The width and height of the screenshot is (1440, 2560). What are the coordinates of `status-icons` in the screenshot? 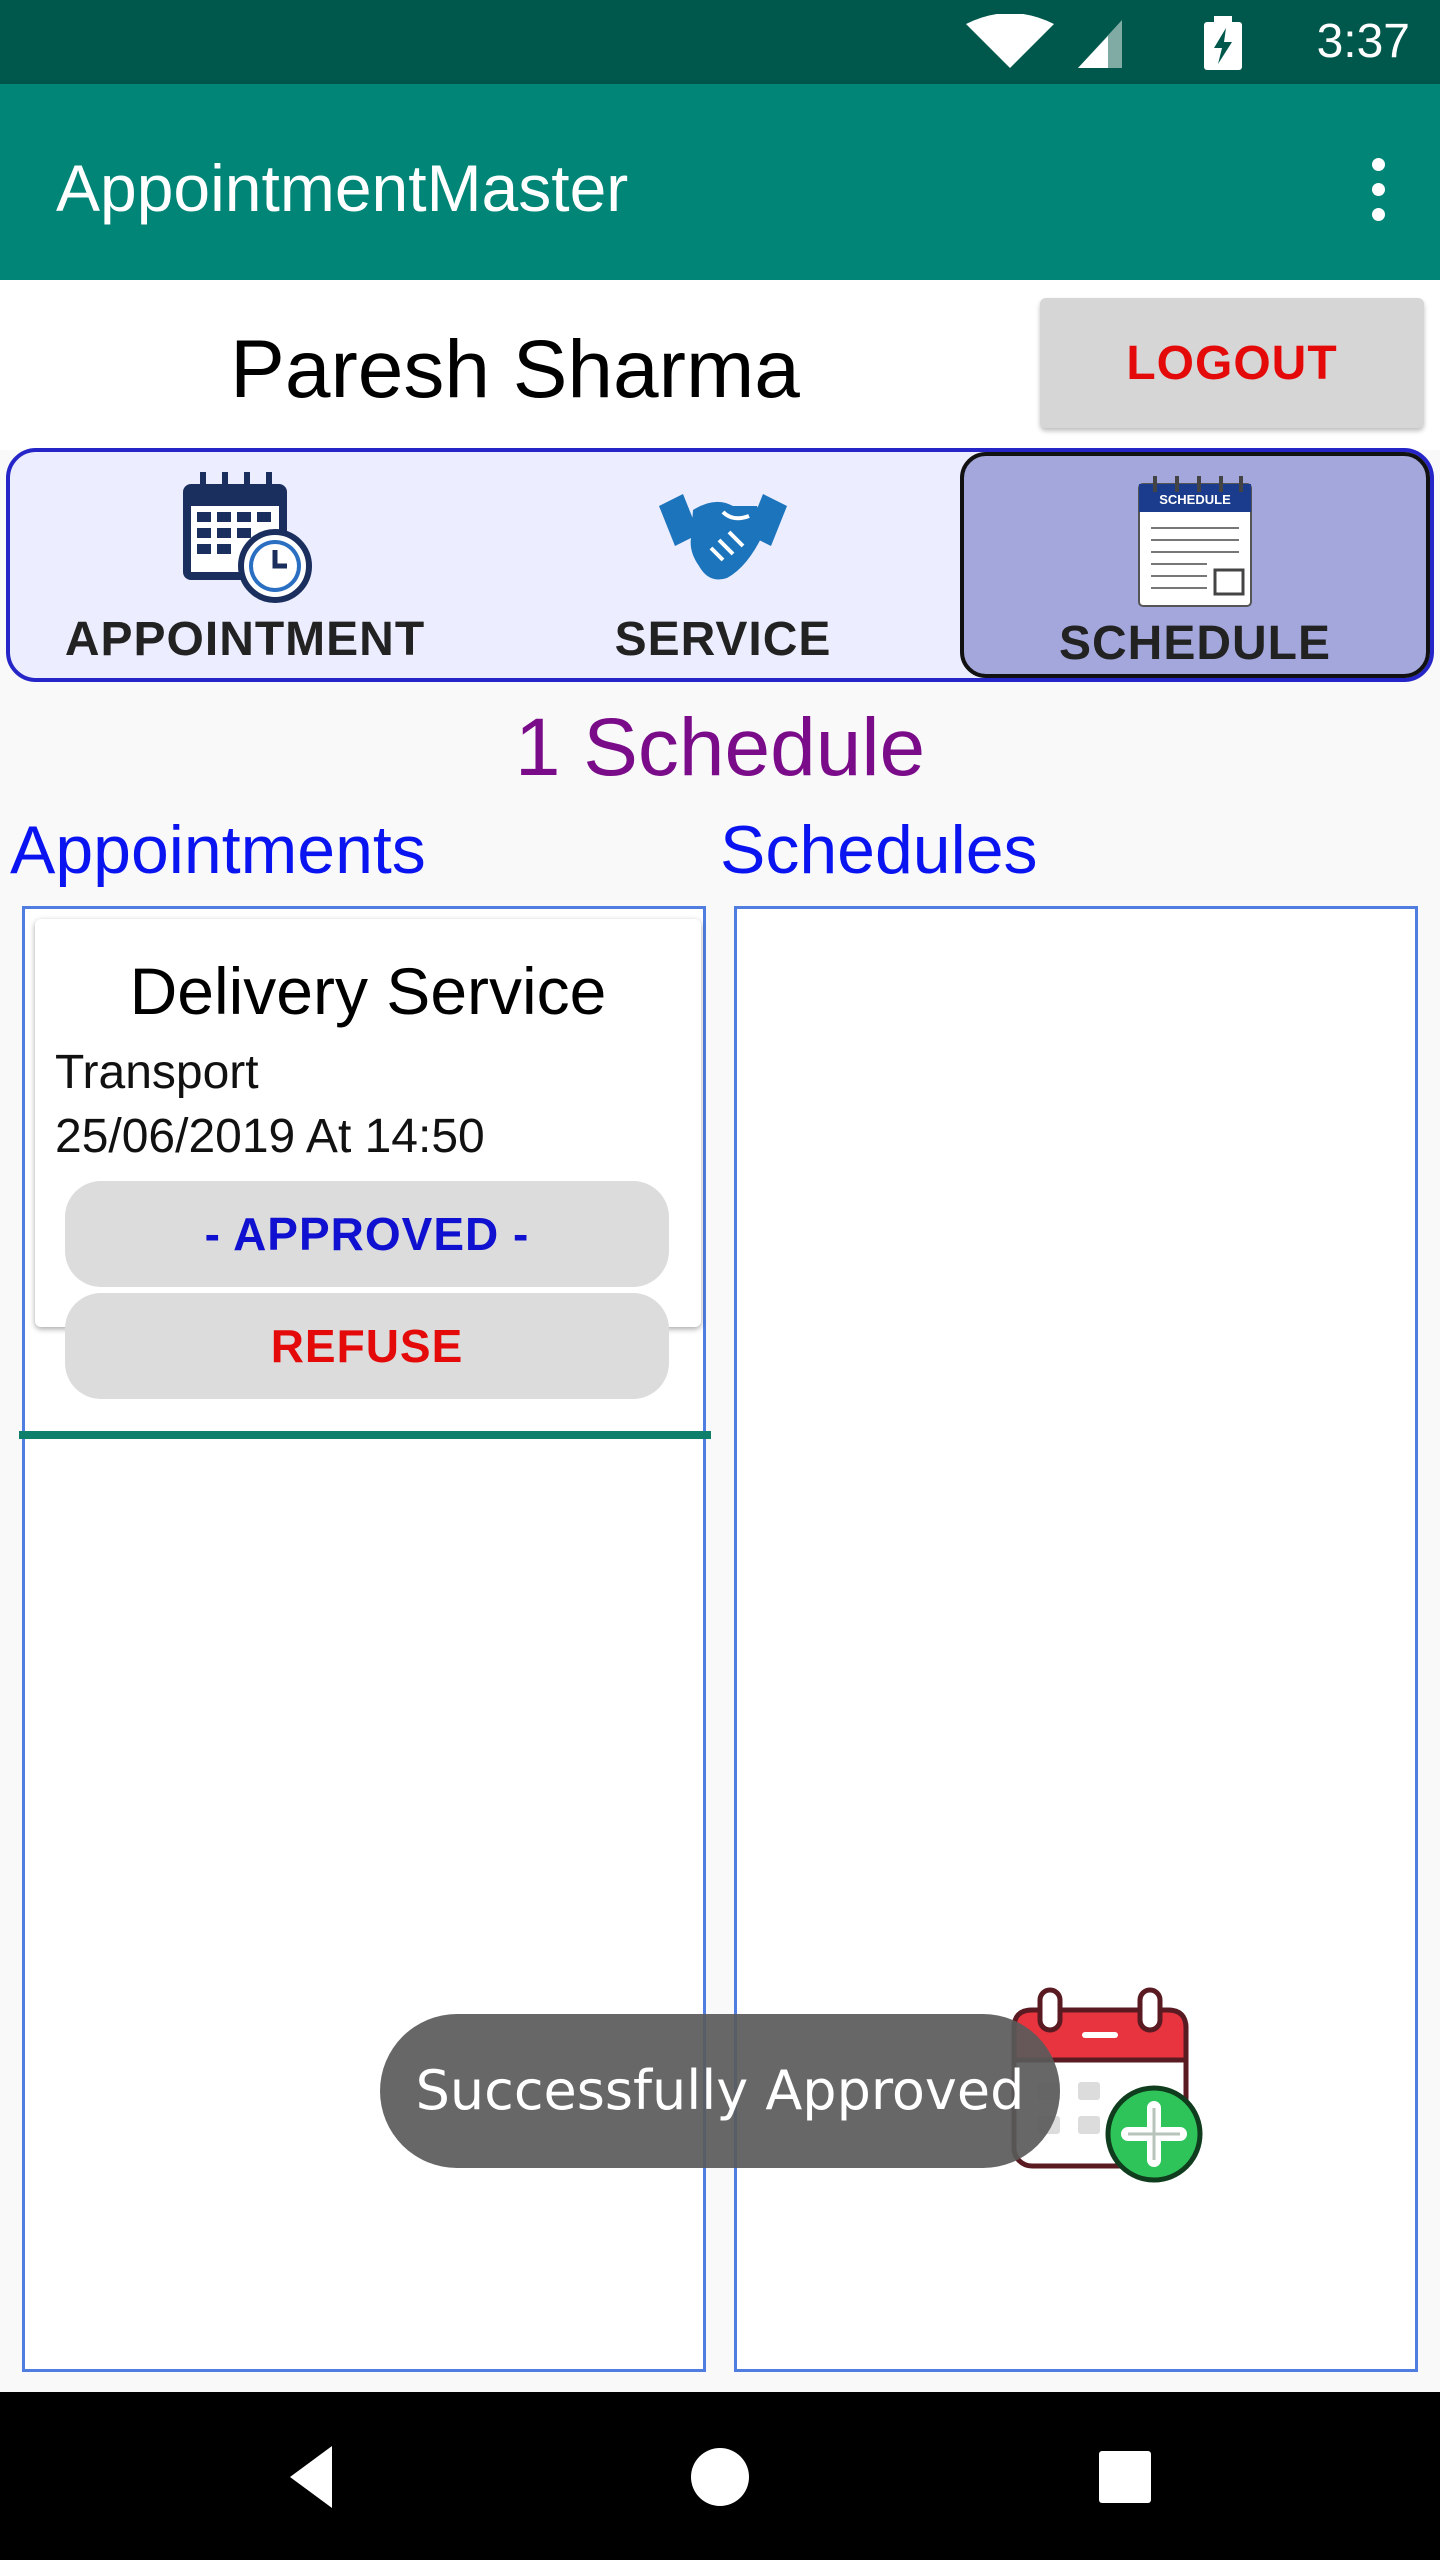 It's located at (1104, 42).